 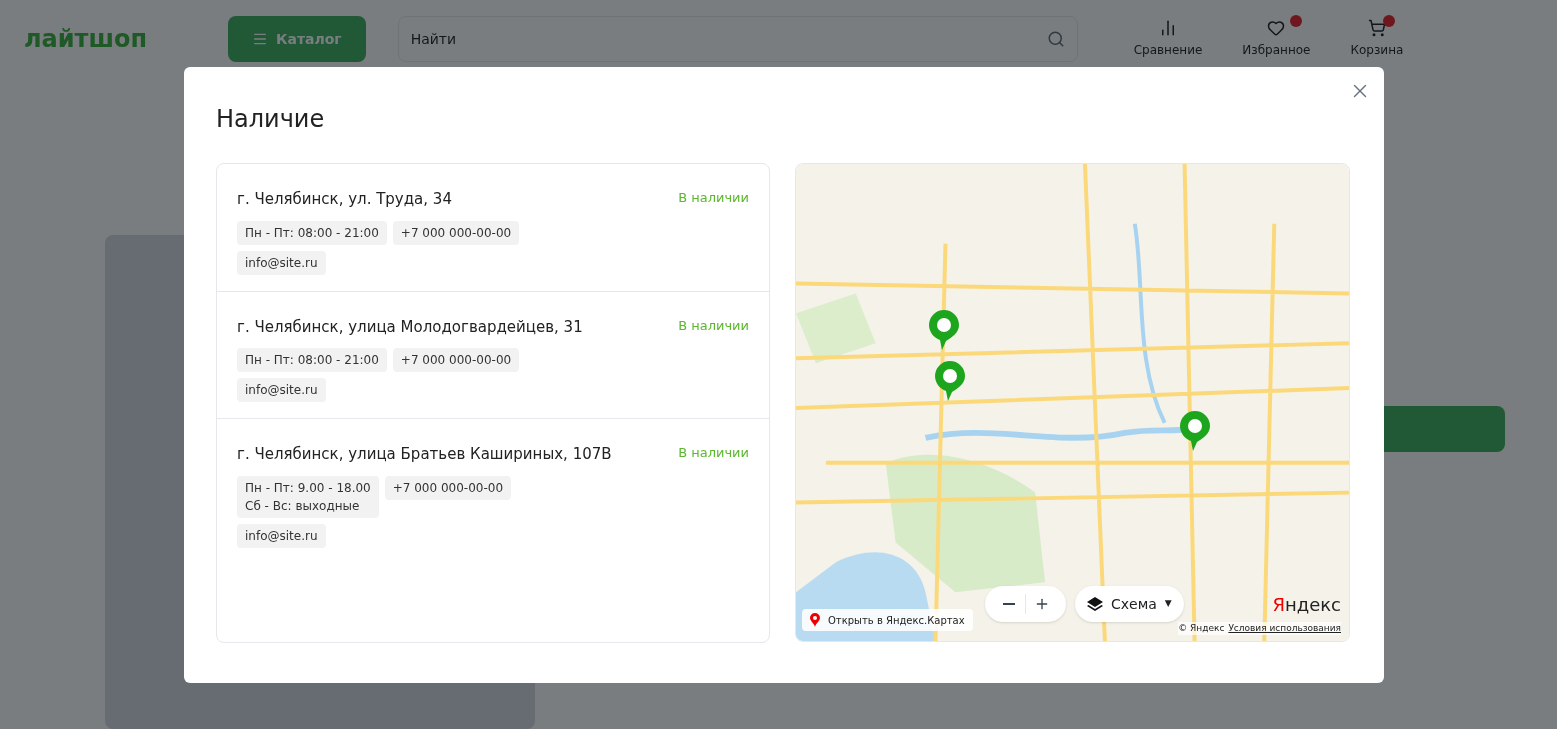 I want to click on minus-icon, so click(x=1009, y=604).